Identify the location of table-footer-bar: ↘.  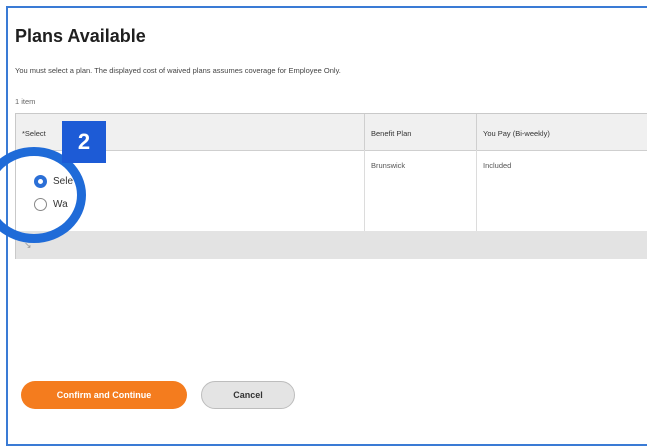
(331, 245).